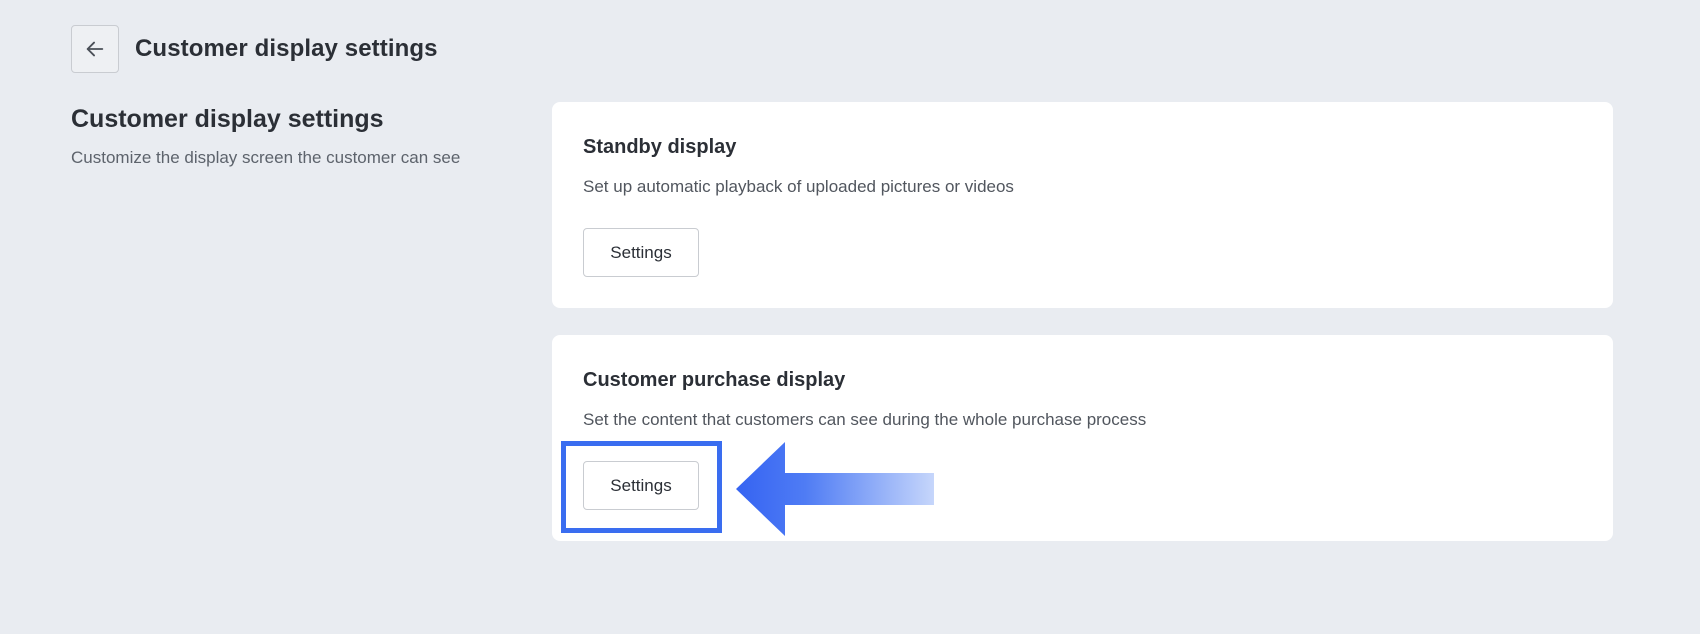 The height and width of the screenshot is (634, 1700). I want to click on card-title: Customer purchase display, so click(714, 380).